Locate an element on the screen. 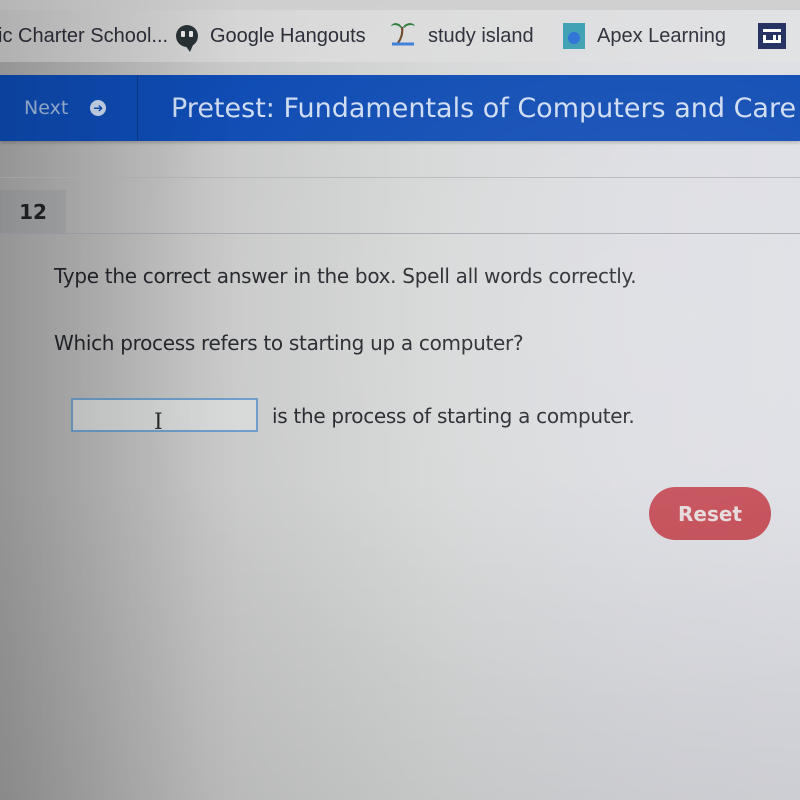 The image size is (800, 800). reset-button: Reset is located at coordinates (710, 513).